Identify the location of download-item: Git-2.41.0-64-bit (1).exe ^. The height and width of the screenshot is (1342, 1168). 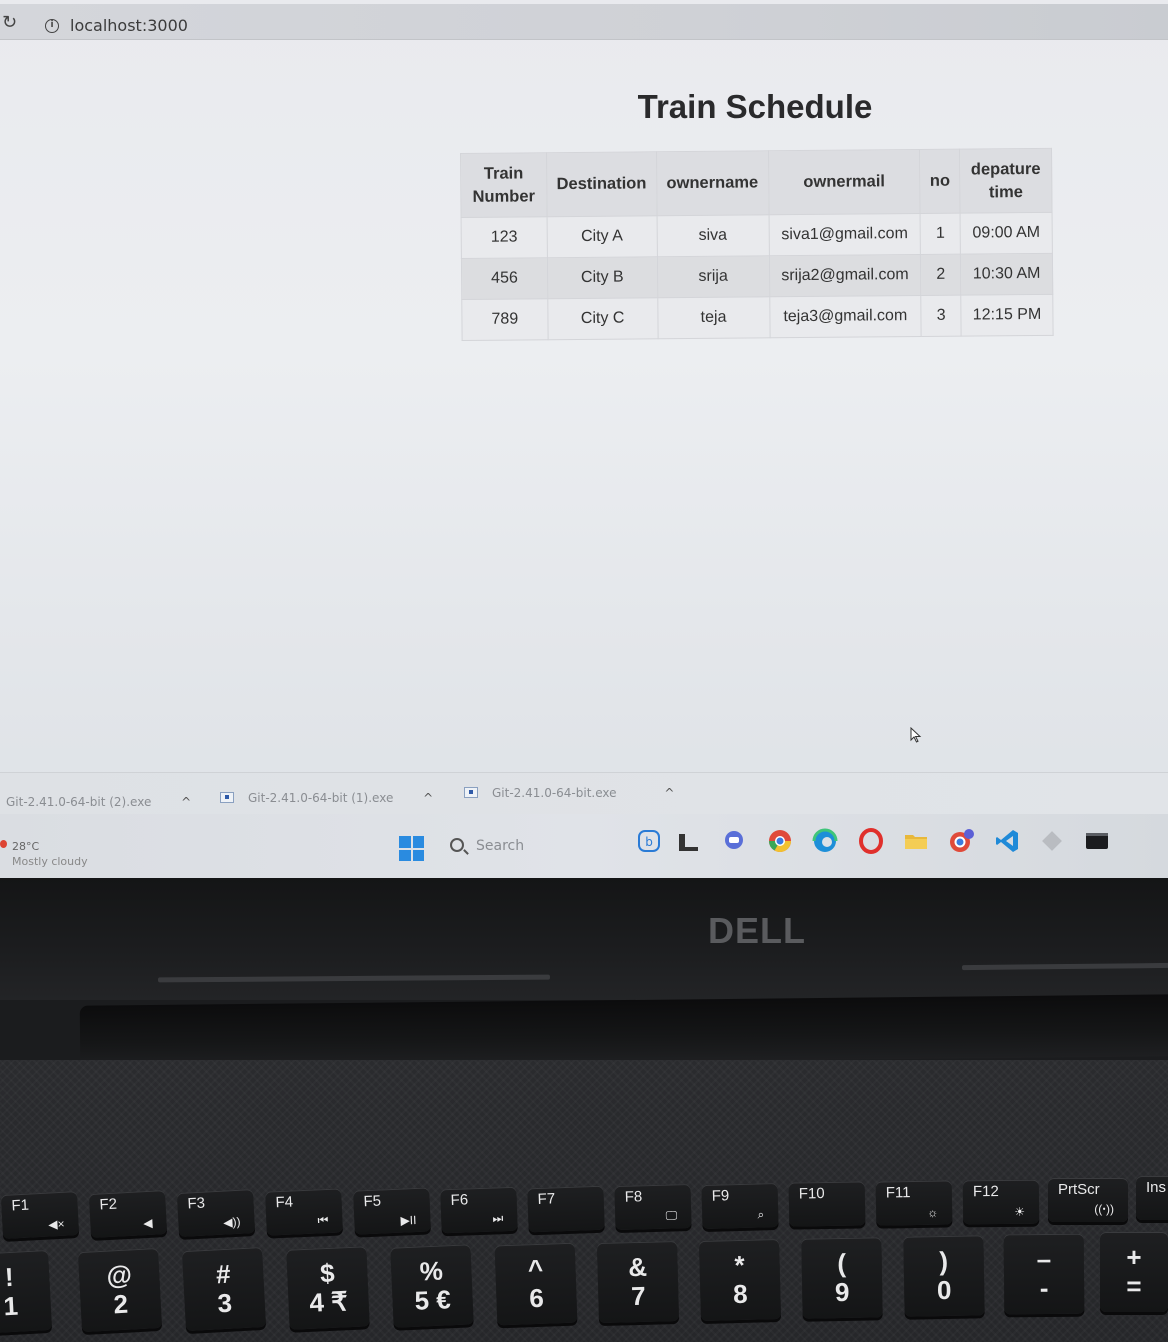
(326, 798).